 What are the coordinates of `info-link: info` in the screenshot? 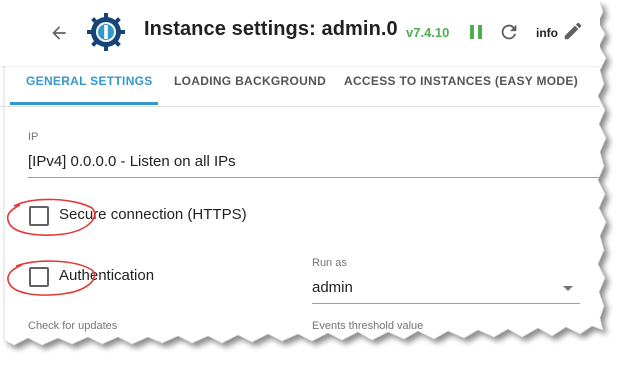 It's located at (547, 33).